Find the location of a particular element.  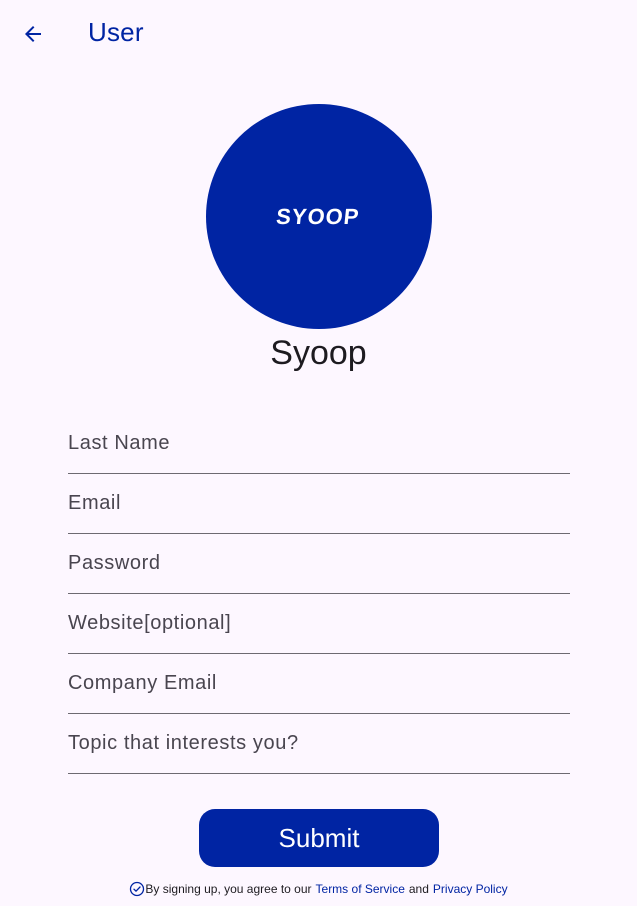

company-email-field: Company Email is located at coordinates (319, 684).